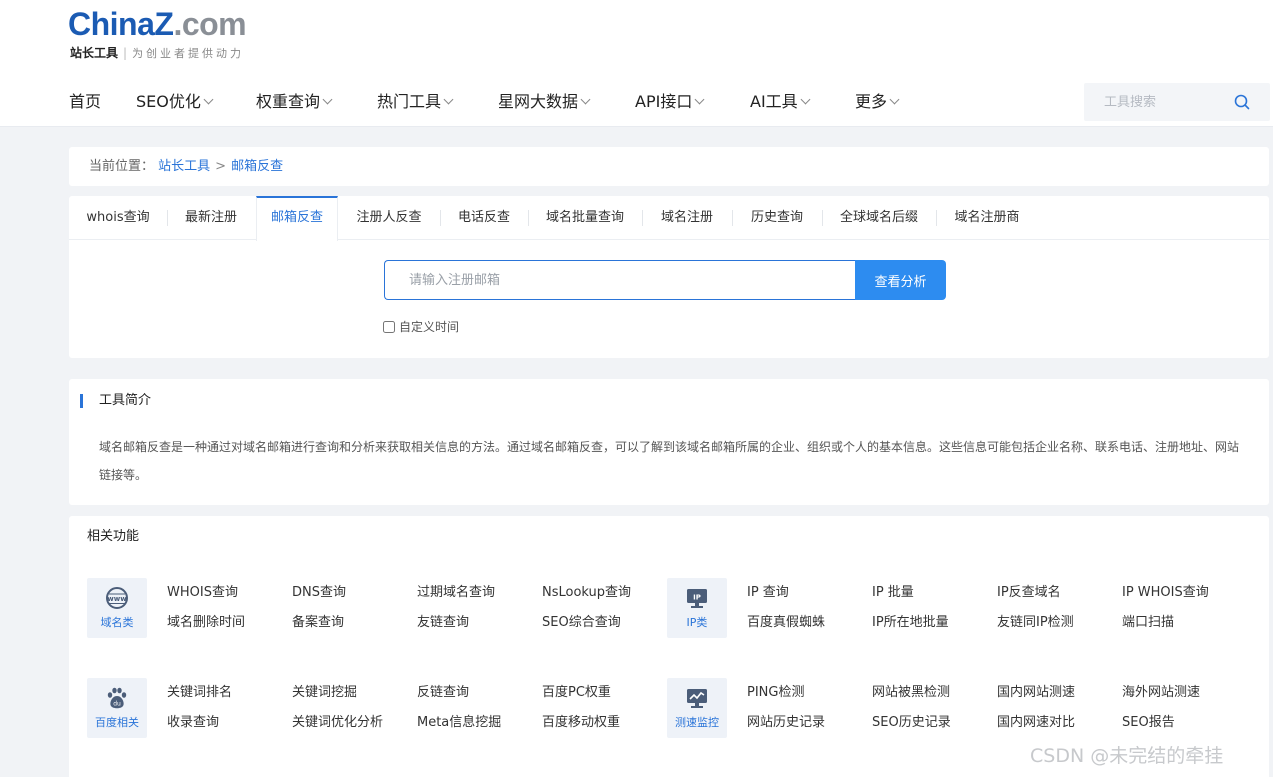  What do you see at coordinates (257, 166) in the screenshot?
I see `breadcrumb-current-link: 邮箱反查` at bounding box center [257, 166].